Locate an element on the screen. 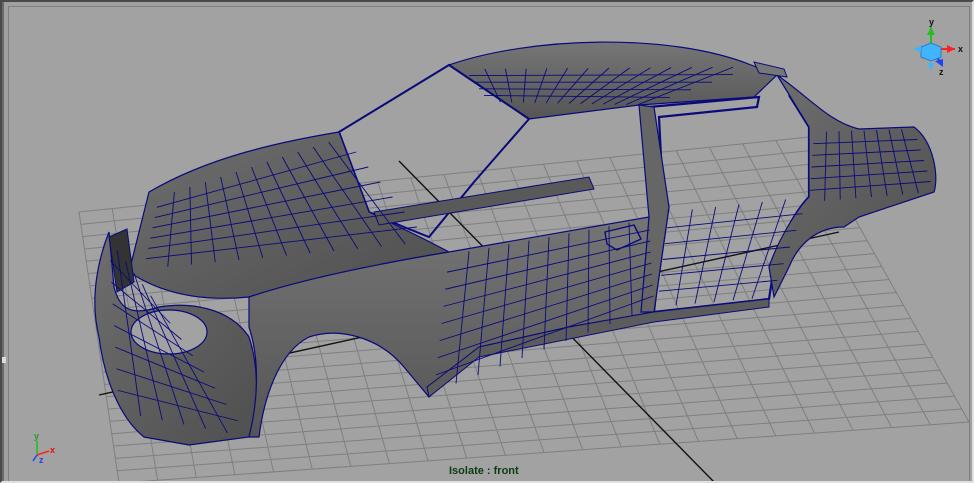 The image size is (974, 483). view-cube: y x z is located at coordinates (938, 47).